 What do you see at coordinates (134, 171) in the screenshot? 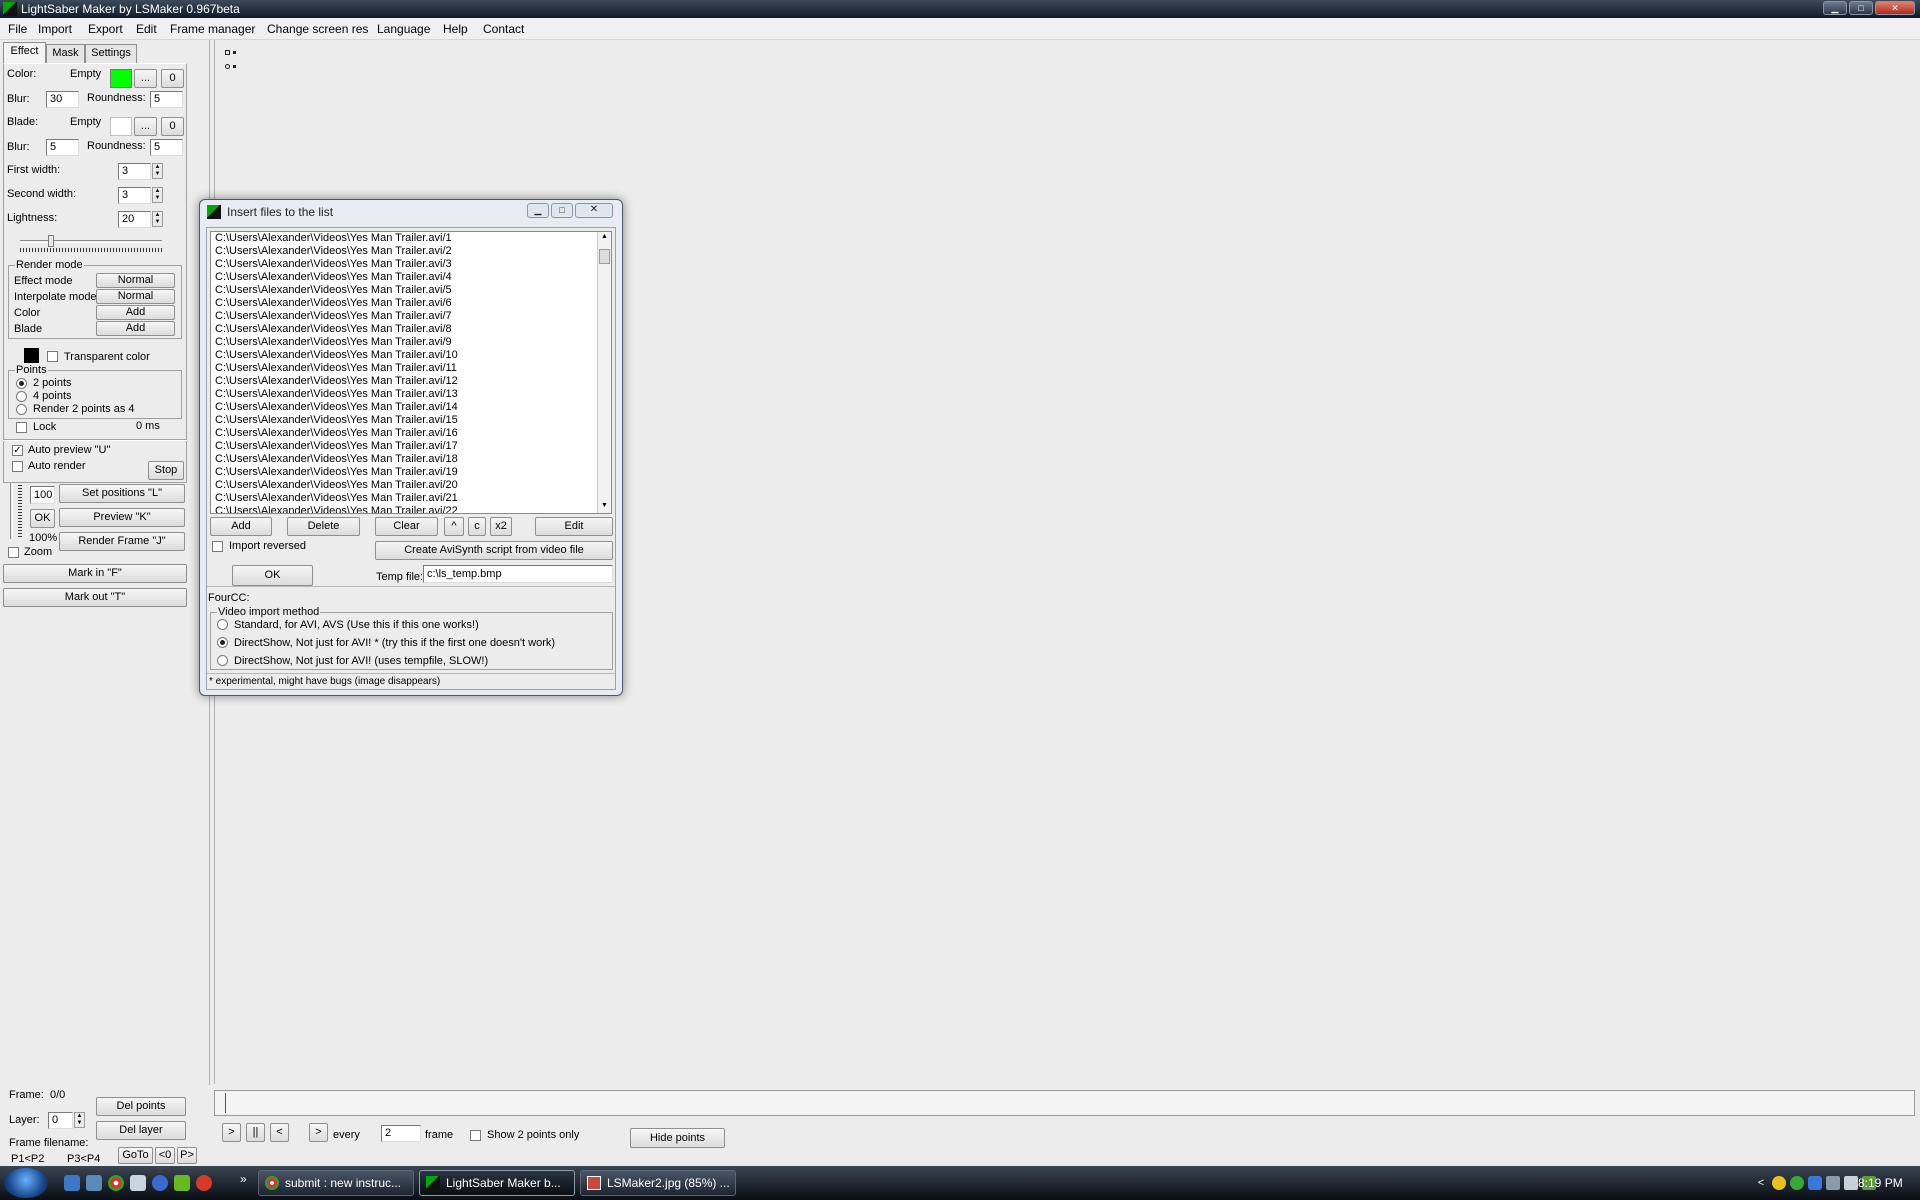
I see `first-width-input: 3` at bounding box center [134, 171].